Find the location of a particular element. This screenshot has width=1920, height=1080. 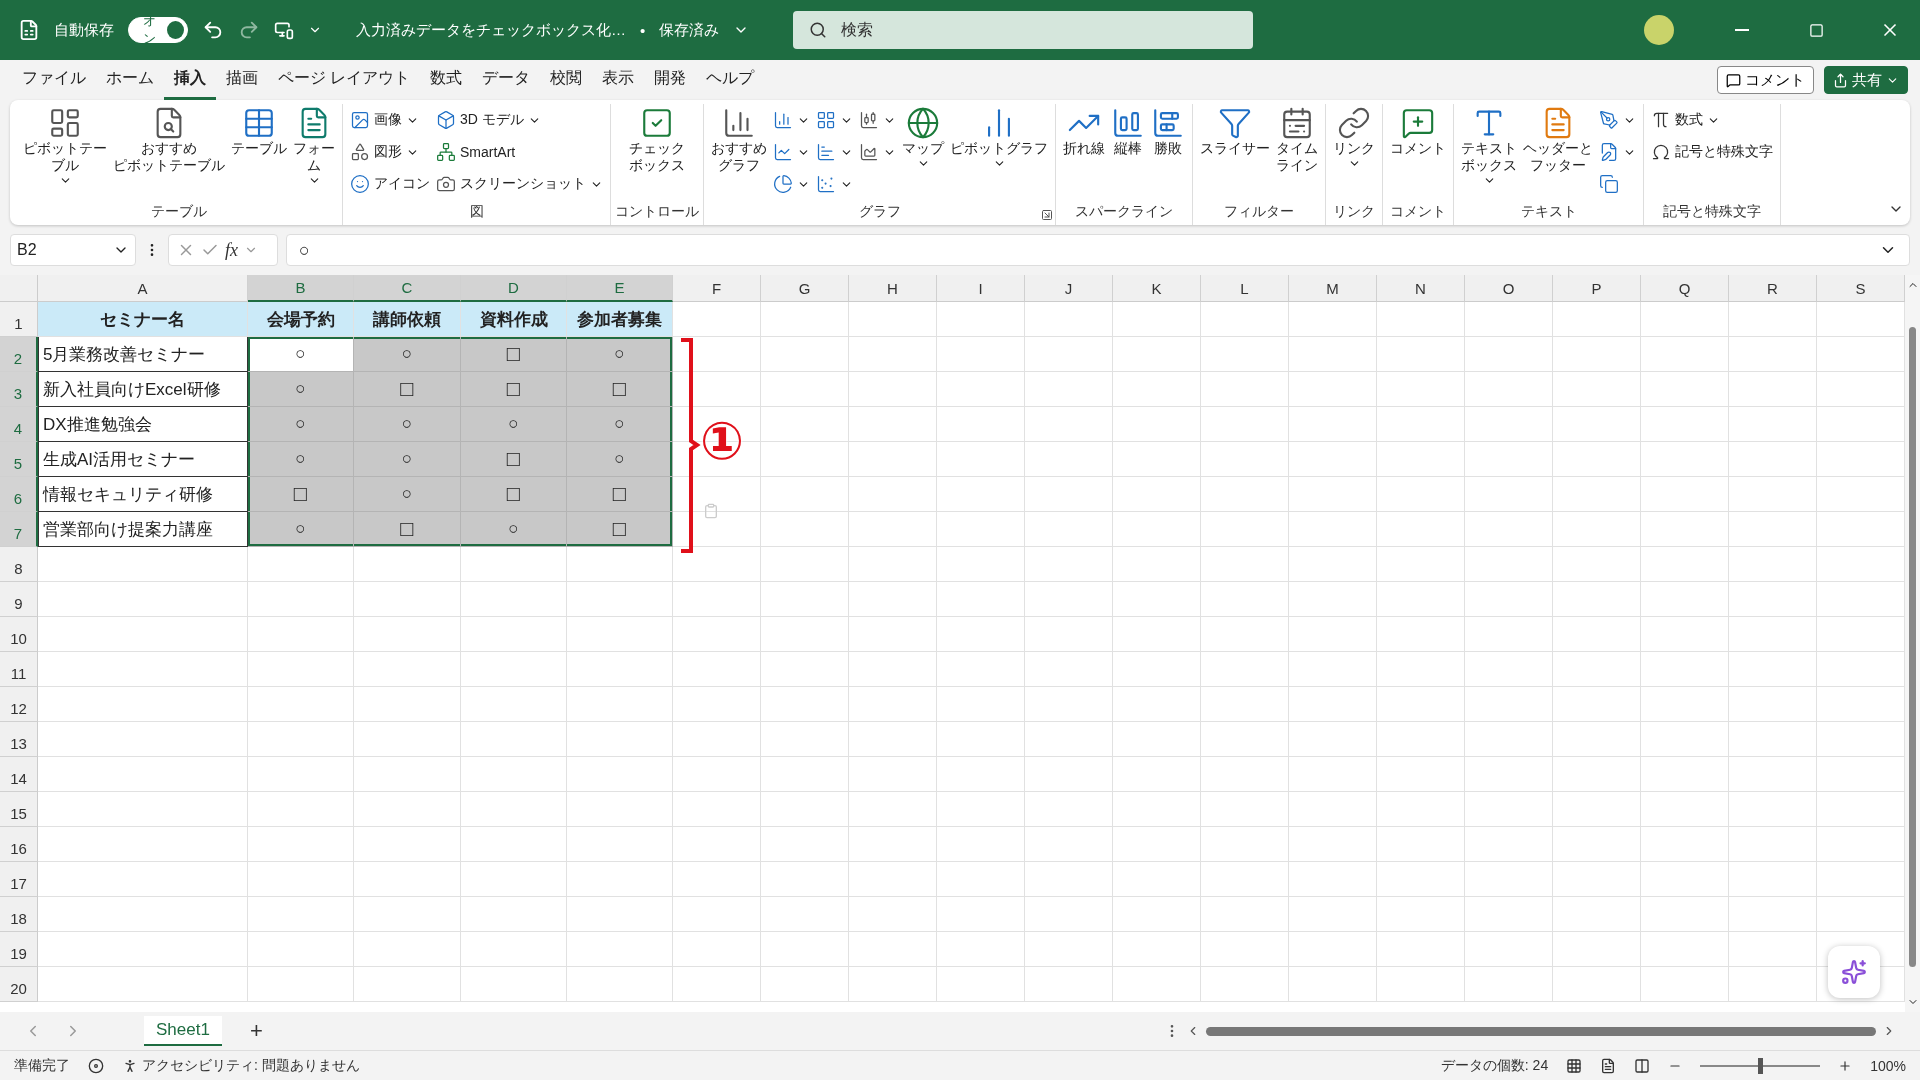

ribbon-button: ピボットグラフ is located at coordinates (999, 153).